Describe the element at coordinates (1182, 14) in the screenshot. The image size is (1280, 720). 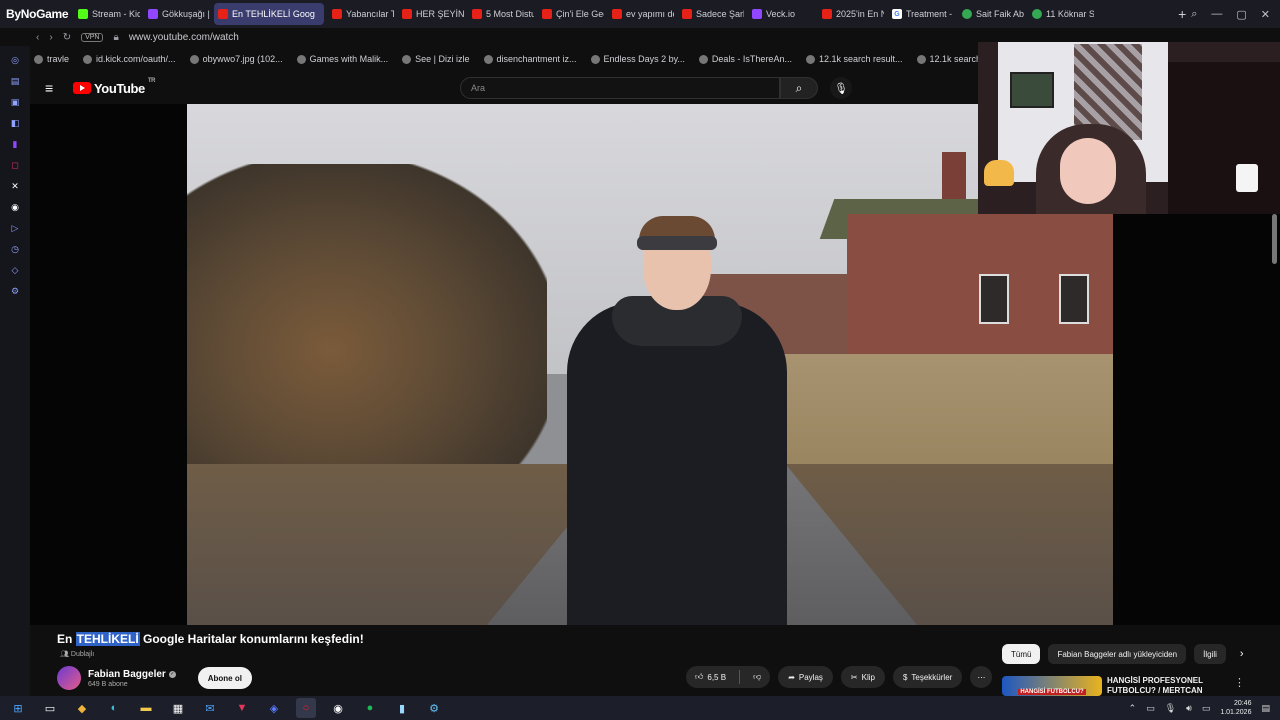
I see `new-tab-button: +` at that location.